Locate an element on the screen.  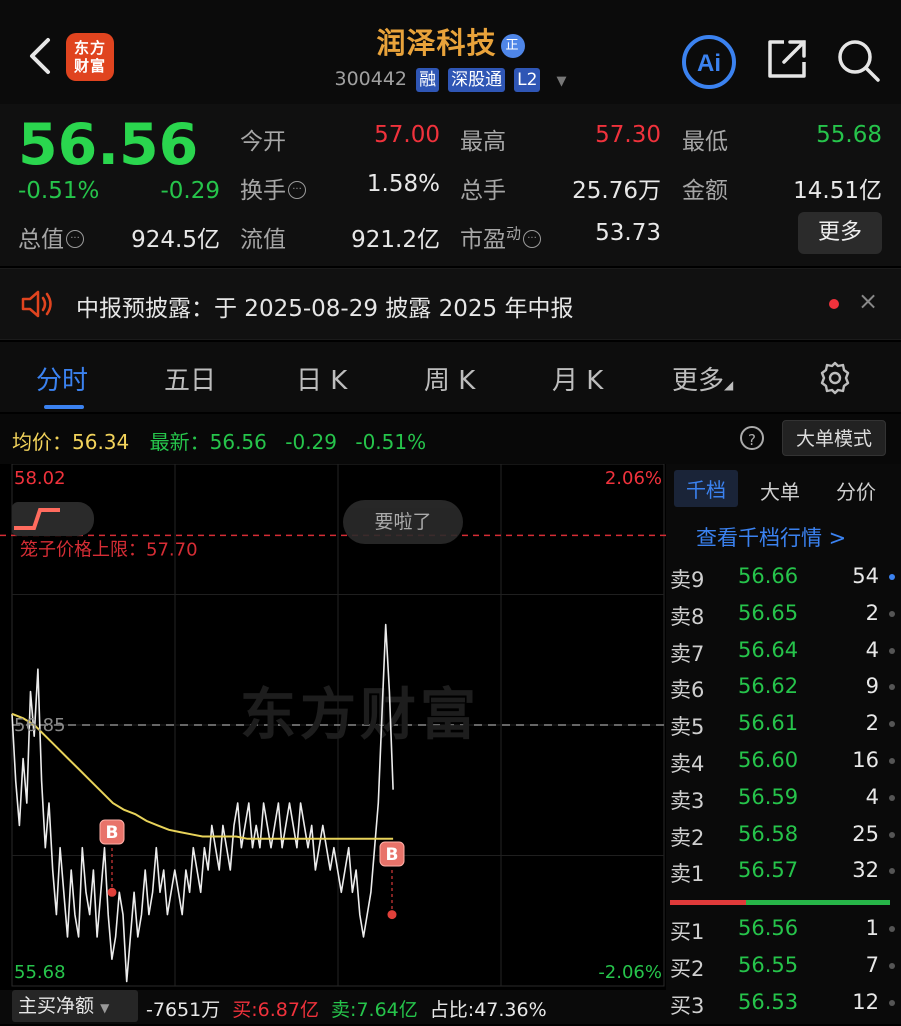
ask-row: 卖9 56.66 54 is located at coordinates (783, 582).